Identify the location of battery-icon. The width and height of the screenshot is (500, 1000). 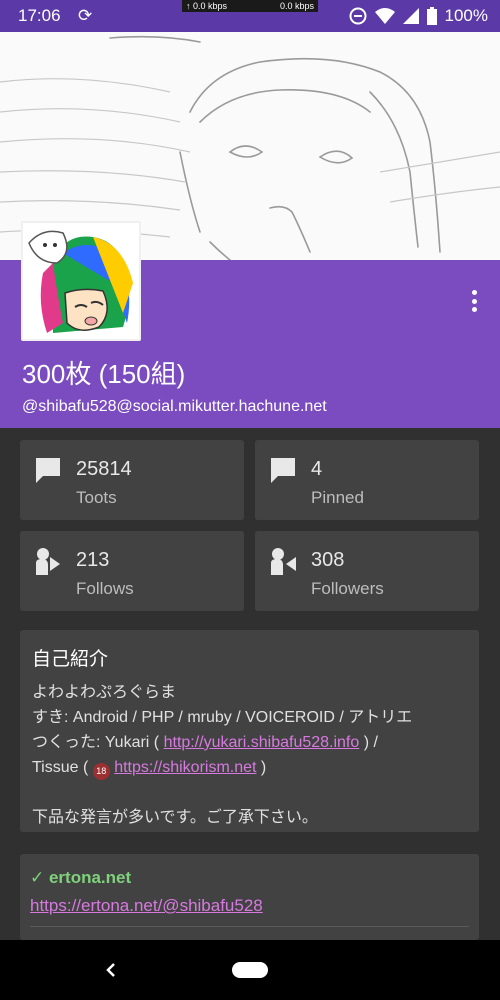
(431, 16).